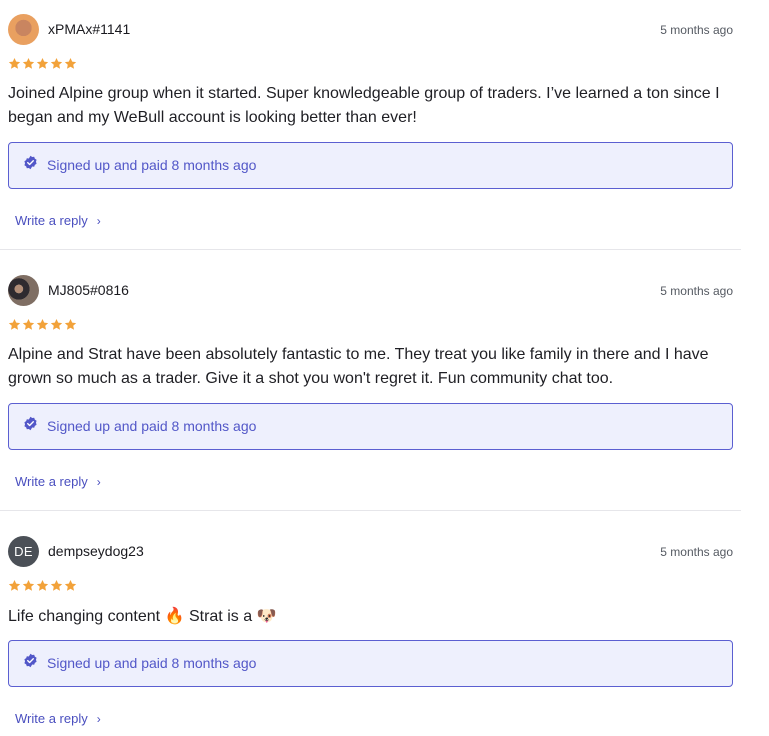 Image resolution: width=769 pixels, height=736 pixels. What do you see at coordinates (220, 616) in the screenshot?
I see `review-text-part: Strat is a` at bounding box center [220, 616].